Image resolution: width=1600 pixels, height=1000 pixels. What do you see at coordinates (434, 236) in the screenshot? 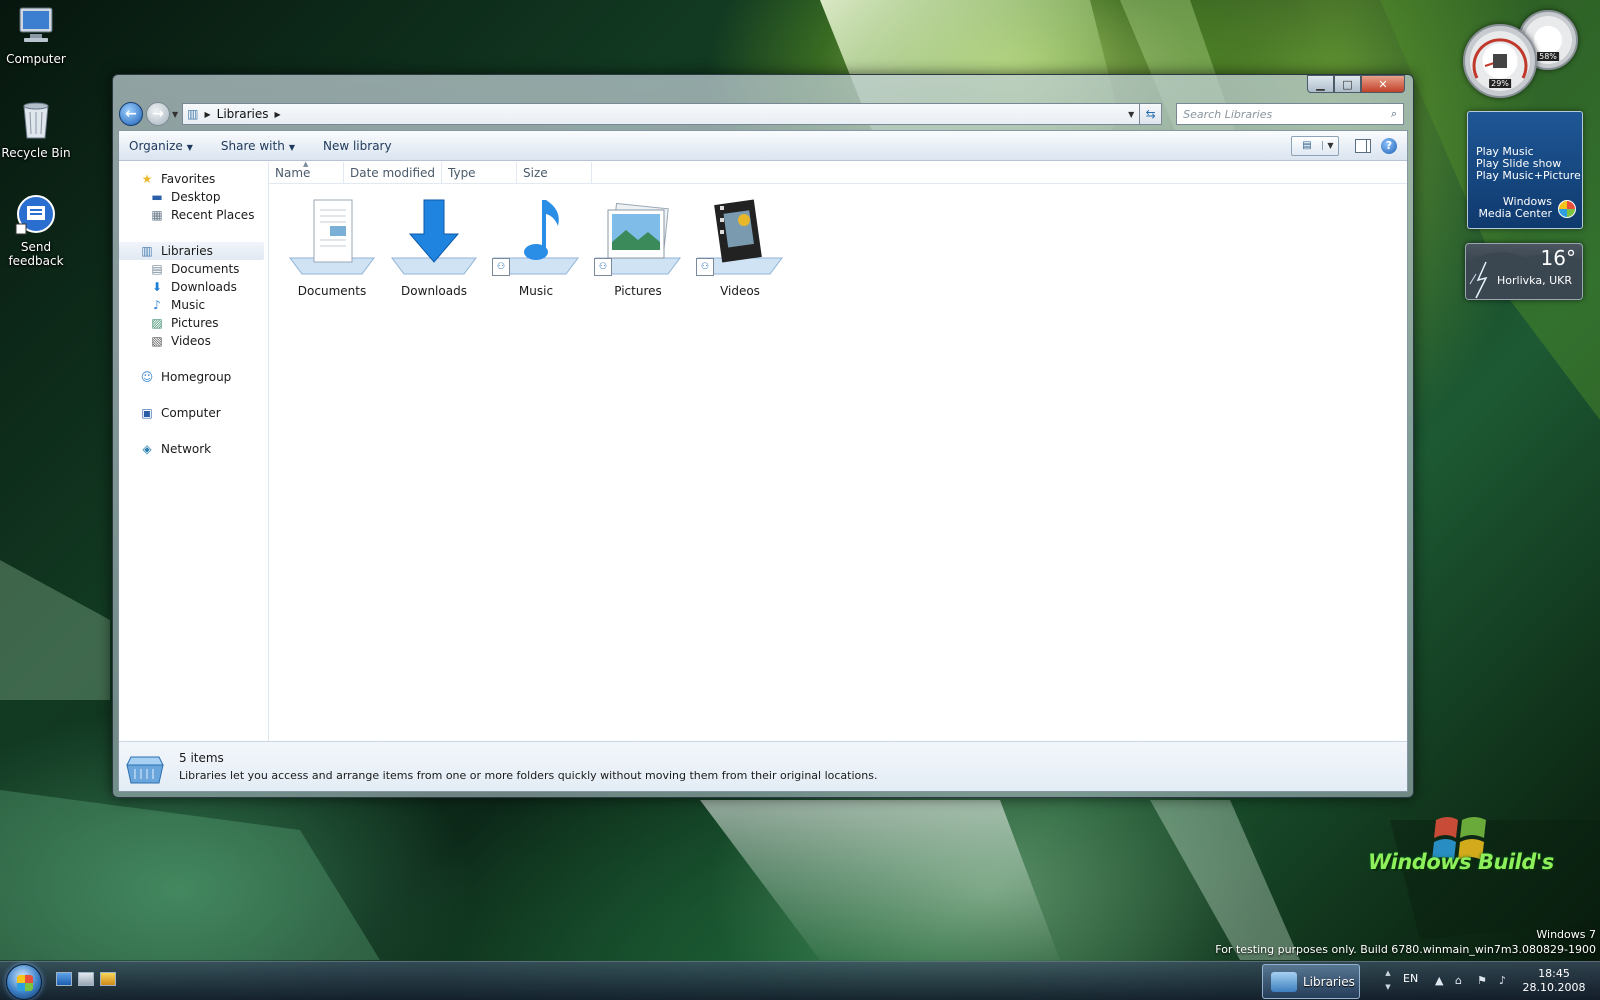
I see `downloads-library-icon` at bounding box center [434, 236].